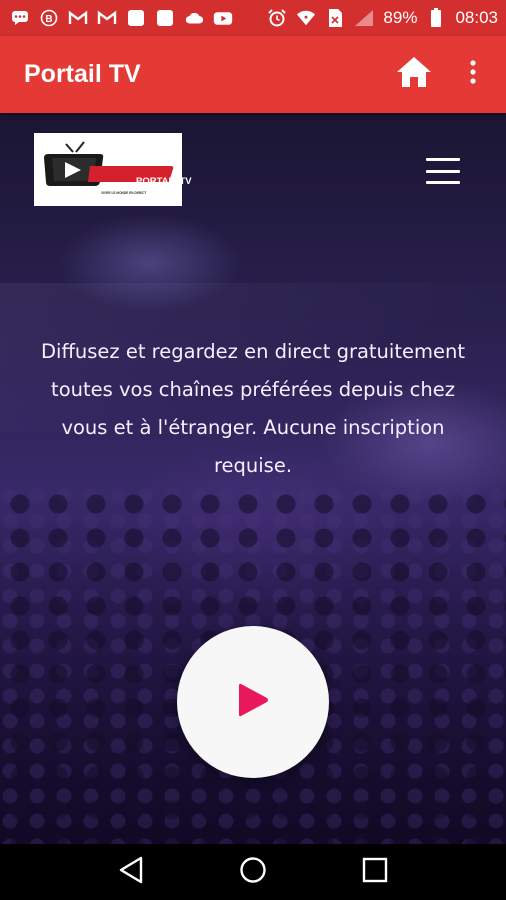  I want to click on wifi-icon, so click(306, 18).